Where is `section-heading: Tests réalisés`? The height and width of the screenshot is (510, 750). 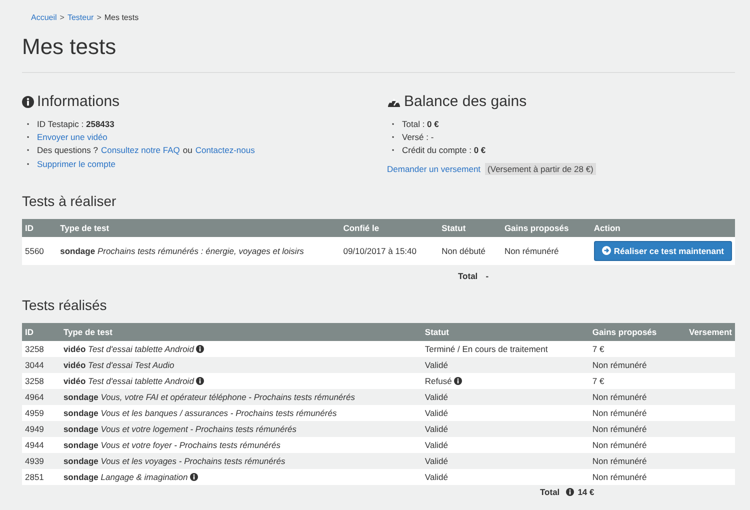
section-heading: Tests réalisés is located at coordinates (65, 304).